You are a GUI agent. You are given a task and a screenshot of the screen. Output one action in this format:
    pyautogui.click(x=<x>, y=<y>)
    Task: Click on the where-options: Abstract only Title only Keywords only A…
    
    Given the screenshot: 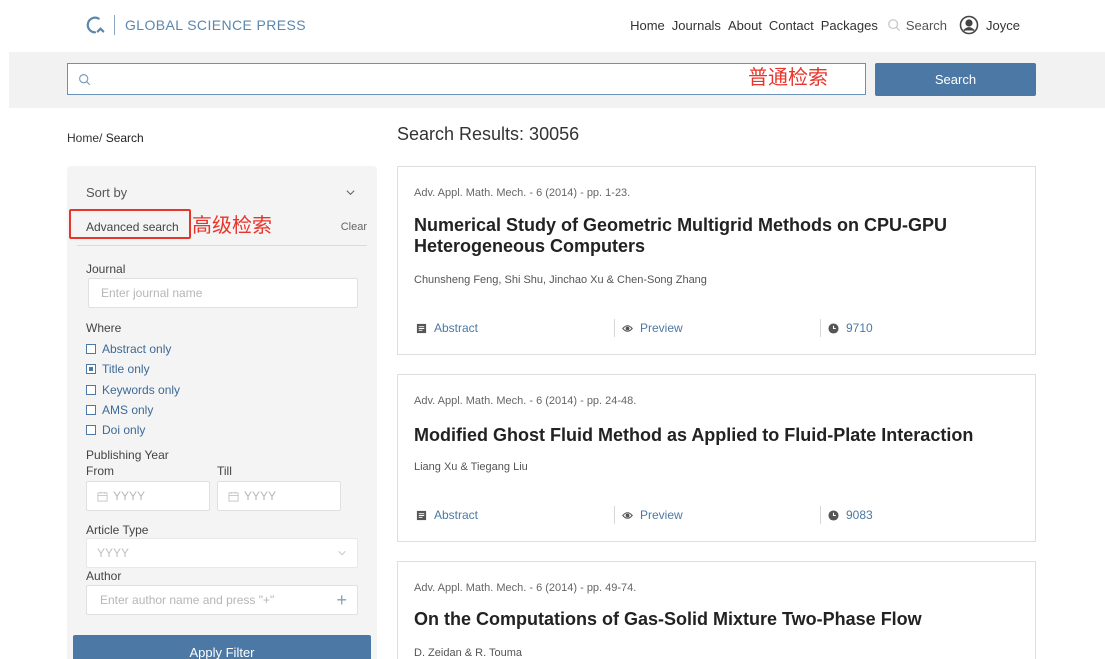 What is the action you would take?
    pyautogui.click(x=133, y=389)
    